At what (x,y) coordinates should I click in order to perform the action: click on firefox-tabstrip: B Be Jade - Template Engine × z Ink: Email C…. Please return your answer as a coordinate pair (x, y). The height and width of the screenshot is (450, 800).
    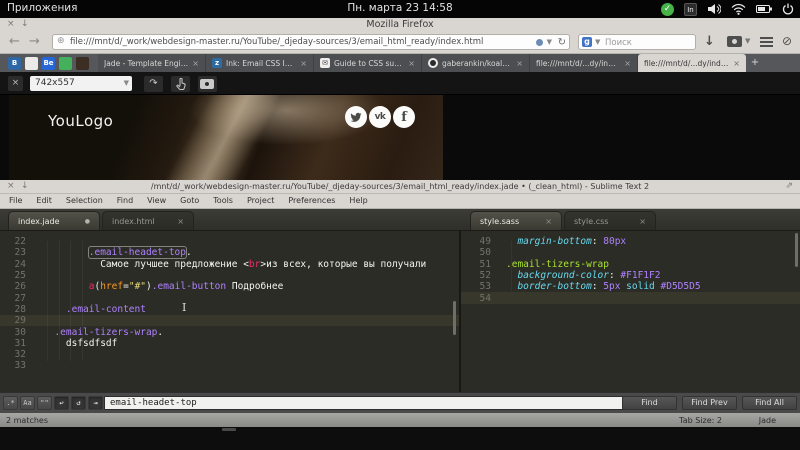
    Looking at the image, I should click on (400, 63).